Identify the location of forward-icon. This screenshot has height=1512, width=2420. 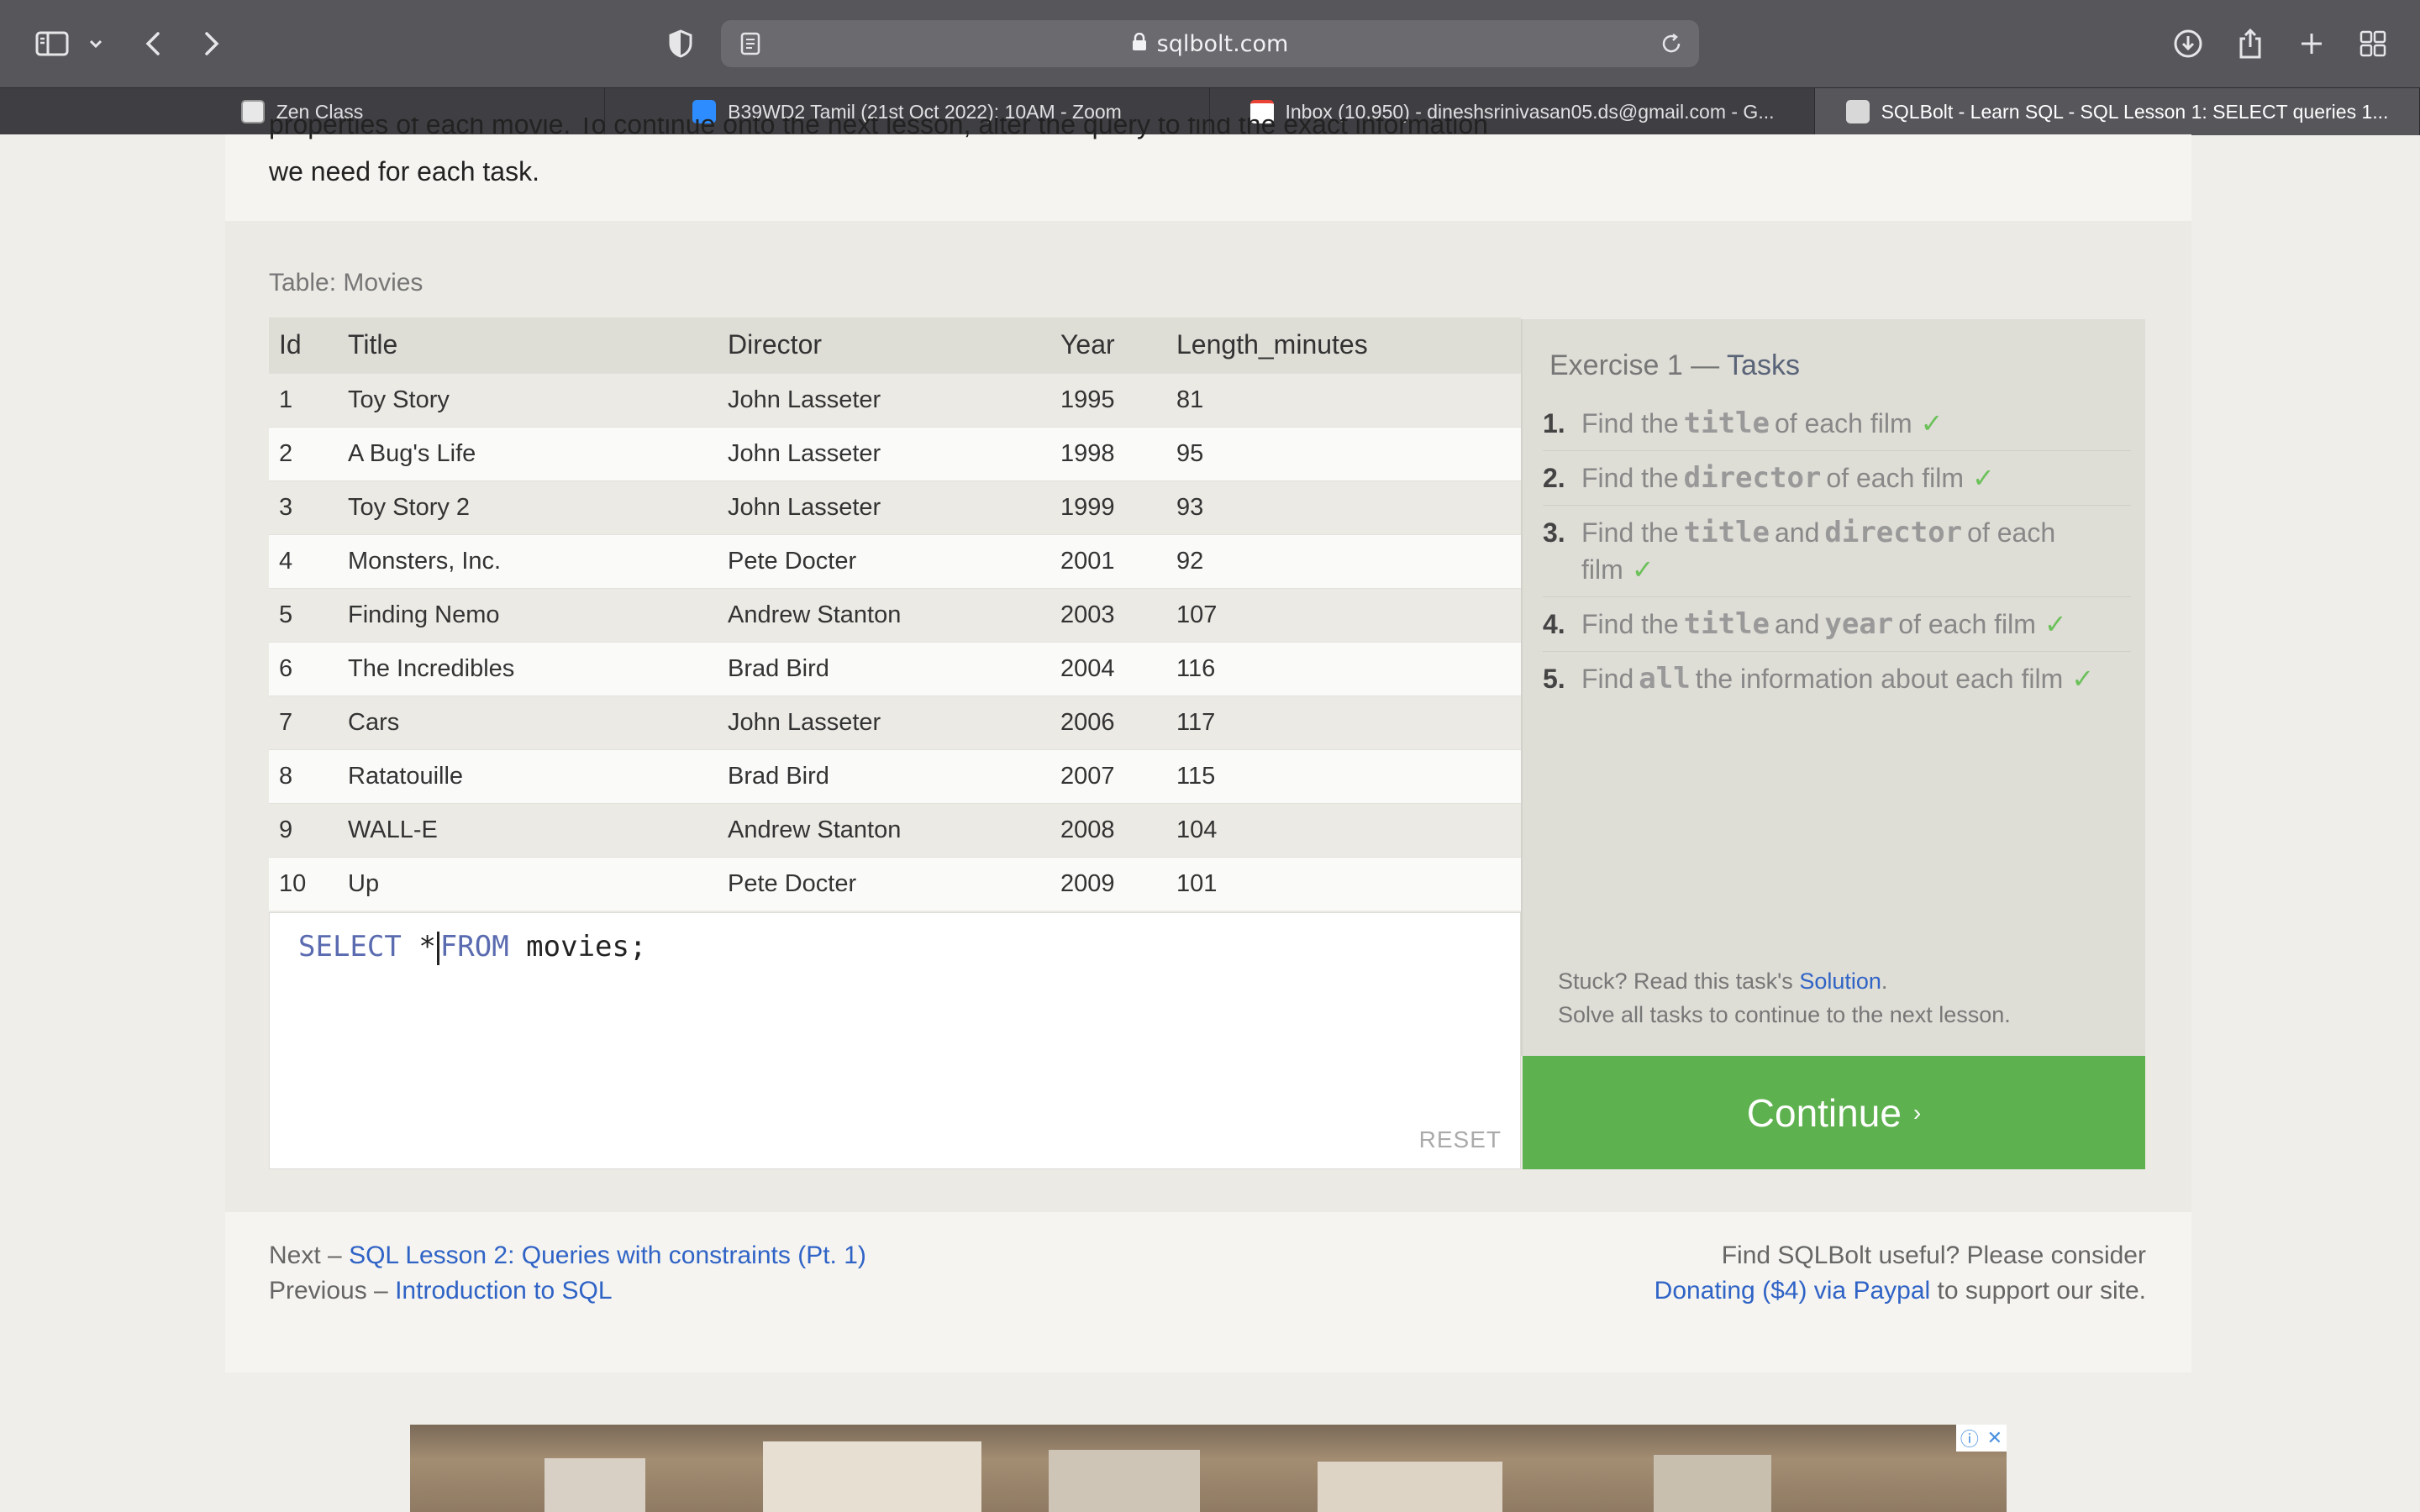
(211, 43).